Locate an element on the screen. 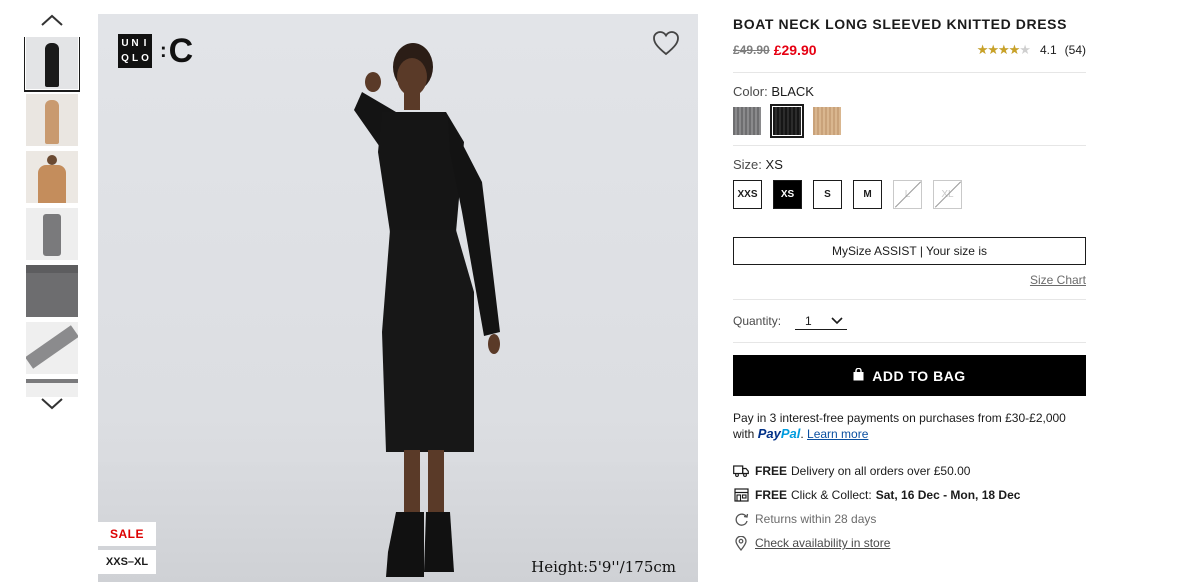  size-option-xxs: XXS is located at coordinates (747, 194).